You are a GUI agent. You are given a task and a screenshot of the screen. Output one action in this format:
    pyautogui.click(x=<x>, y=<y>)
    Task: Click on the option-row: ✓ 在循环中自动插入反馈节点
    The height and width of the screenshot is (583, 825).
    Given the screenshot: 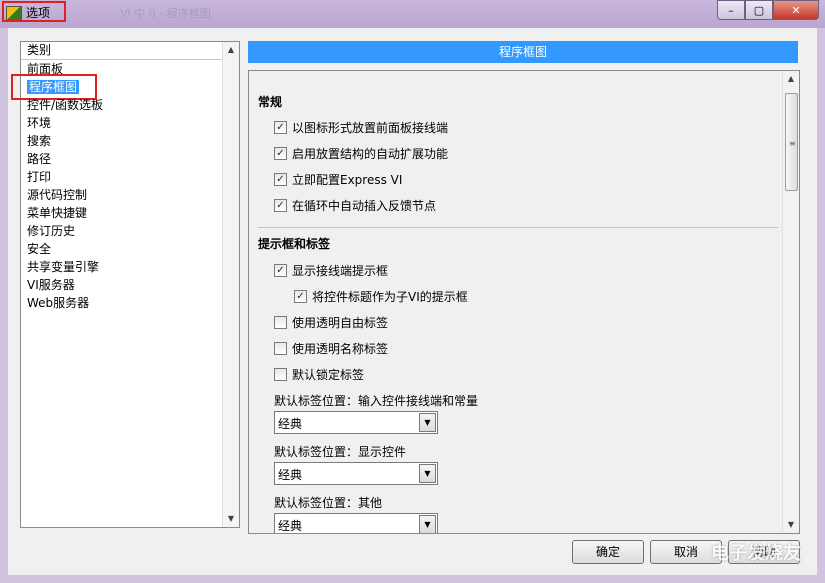 What is the action you would take?
    pyautogui.click(x=355, y=205)
    